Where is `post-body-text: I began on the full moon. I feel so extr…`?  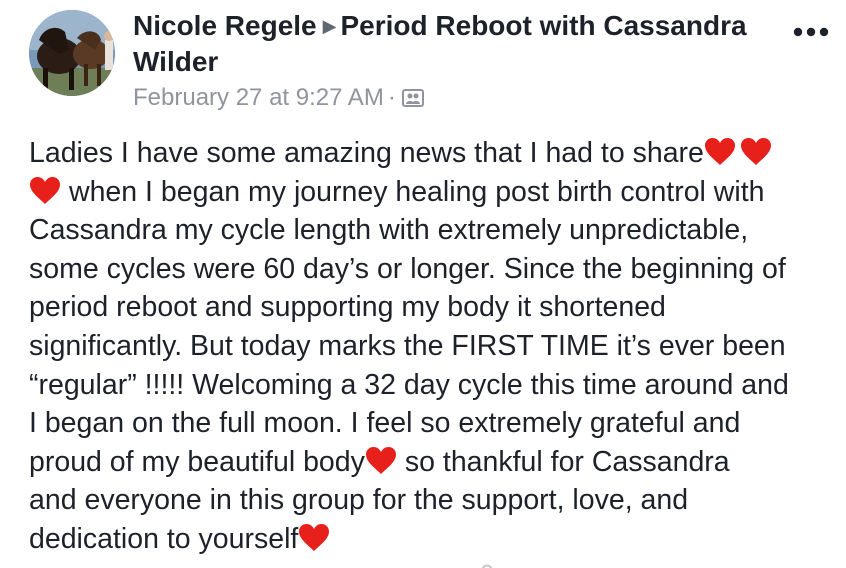
post-body-text: I began on the full moon. I feel so extr… is located at coordinates (385, 423).